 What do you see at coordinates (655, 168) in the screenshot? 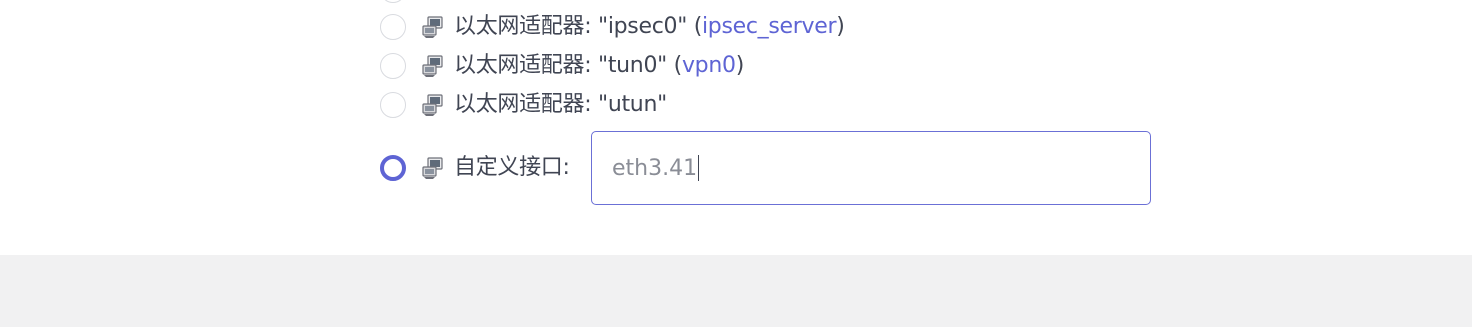
I see `custom-interface-value: eth3.41` at bounding box center [655, 168].